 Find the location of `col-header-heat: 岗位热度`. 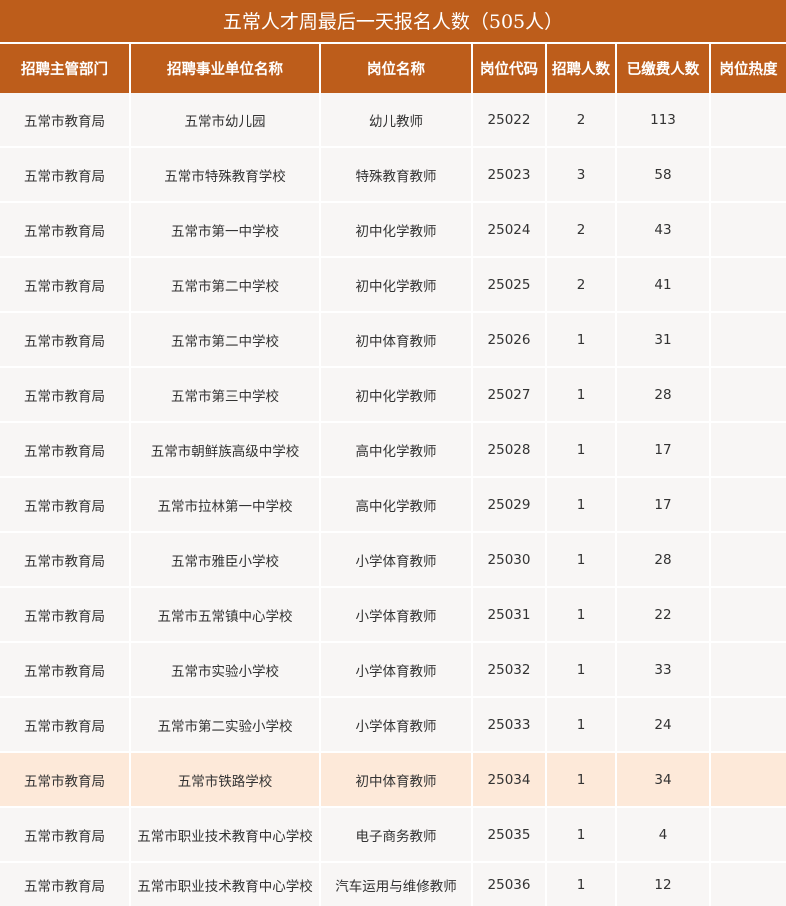

col-header-heat: 岗位热度 is located at coordinates (748, 68).